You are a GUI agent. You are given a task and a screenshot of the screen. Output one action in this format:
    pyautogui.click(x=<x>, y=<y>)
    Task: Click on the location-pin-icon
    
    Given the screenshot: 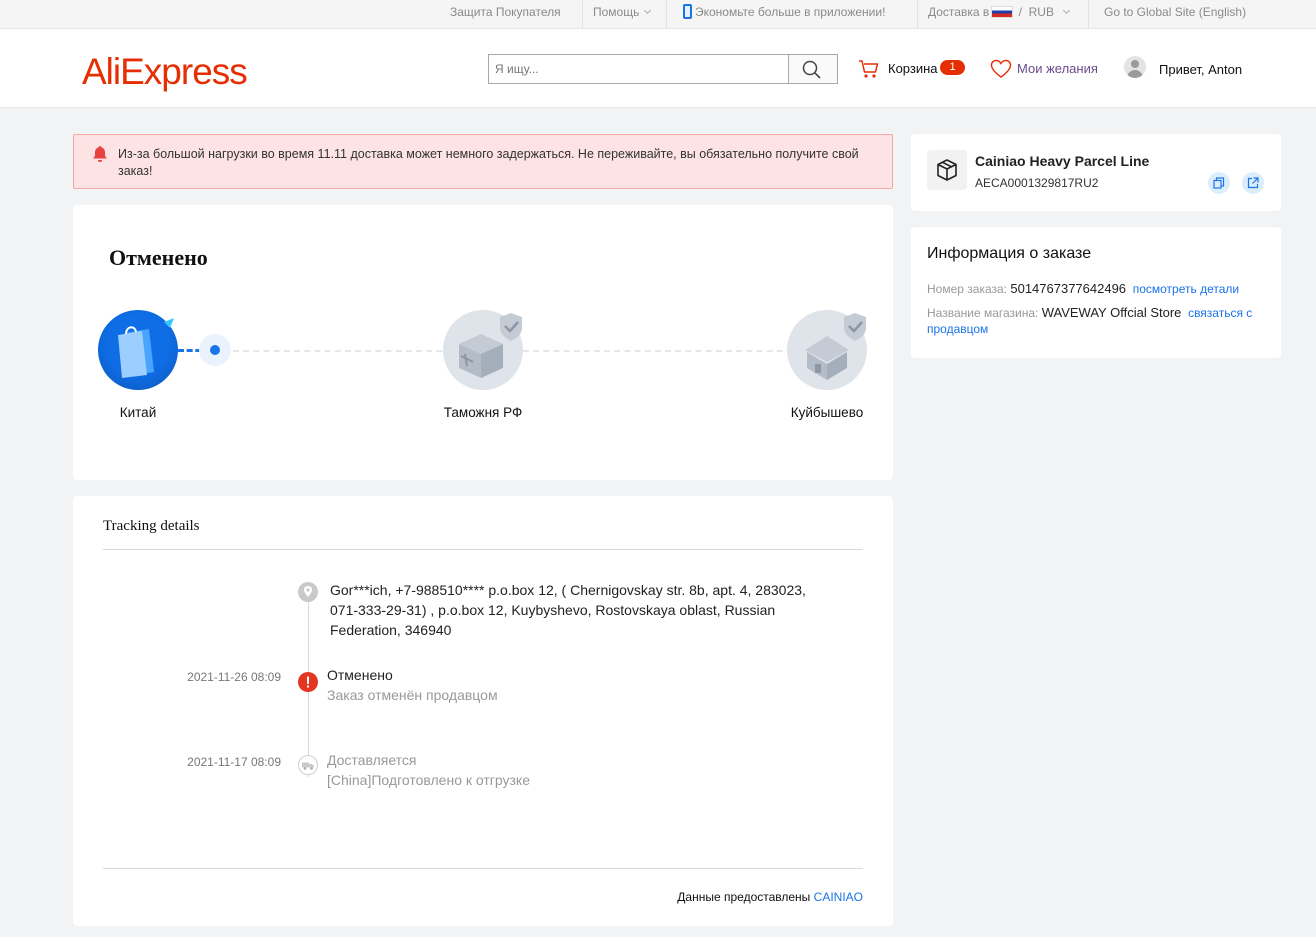 What is the action you would take?
    pyautogui.click(x=308, y=592)
    